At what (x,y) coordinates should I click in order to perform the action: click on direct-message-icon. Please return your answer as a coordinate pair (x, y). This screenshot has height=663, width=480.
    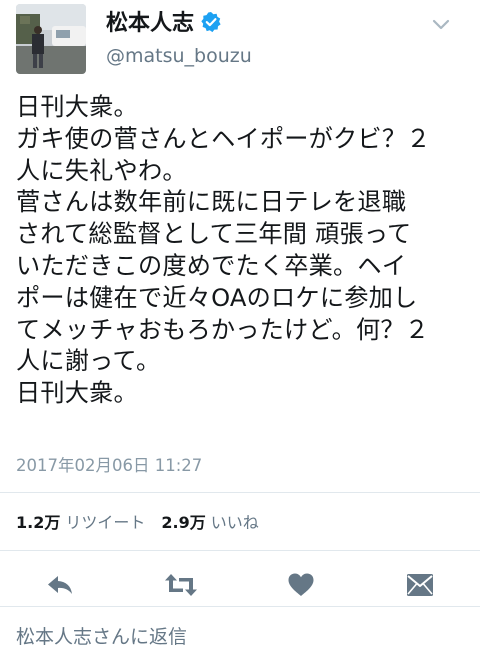
    Looking at the image, I should click on (420, 585).